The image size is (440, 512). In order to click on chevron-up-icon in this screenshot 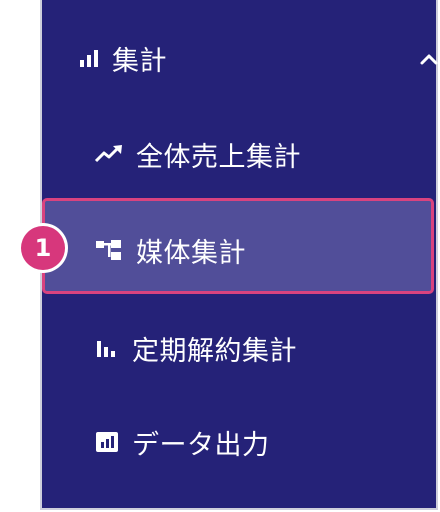, I will do `click(429, 57)`.